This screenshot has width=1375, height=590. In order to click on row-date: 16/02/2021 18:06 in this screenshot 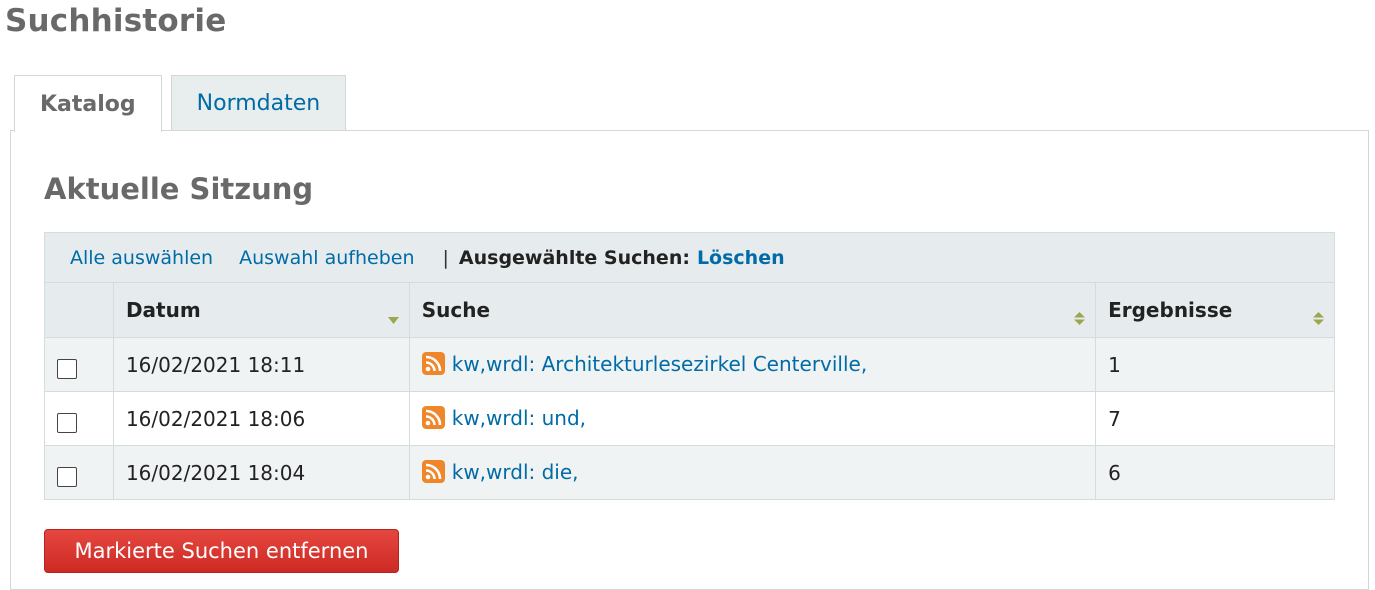, I will do `click(261, 418)`.